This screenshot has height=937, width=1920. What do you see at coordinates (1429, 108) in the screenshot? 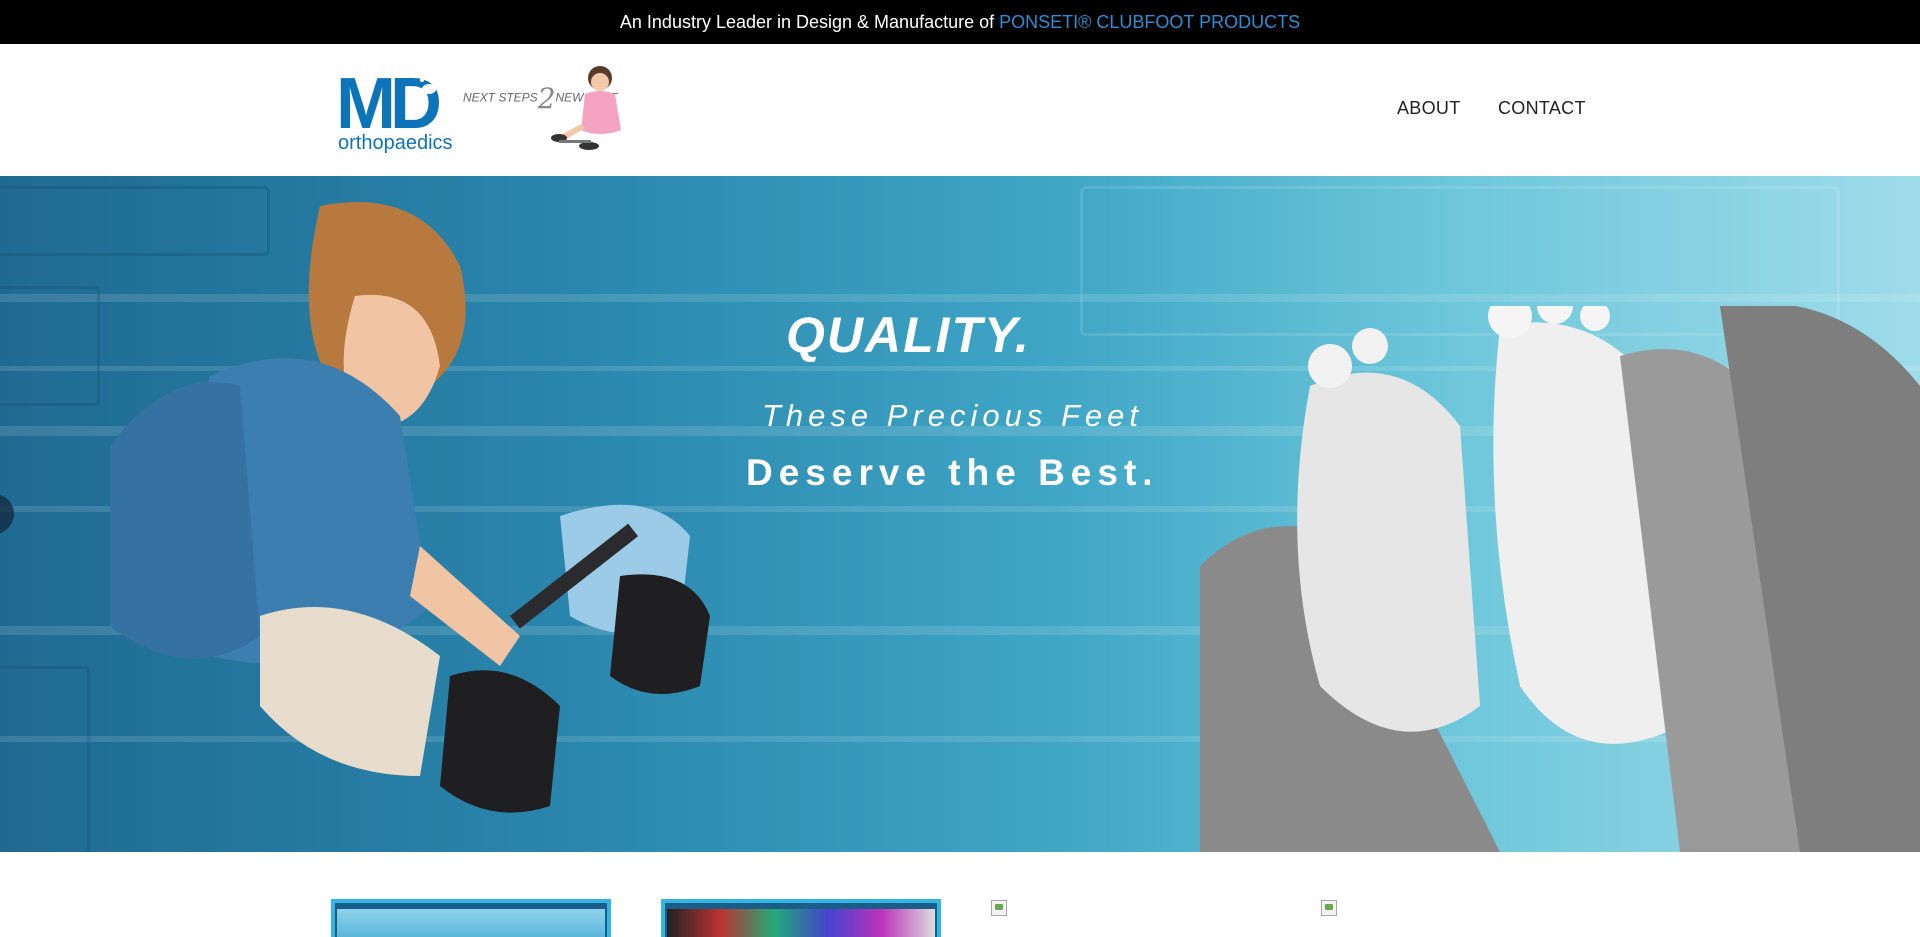
I see `nav-about-link: ABOUT` at bounding box center [1429, 108].